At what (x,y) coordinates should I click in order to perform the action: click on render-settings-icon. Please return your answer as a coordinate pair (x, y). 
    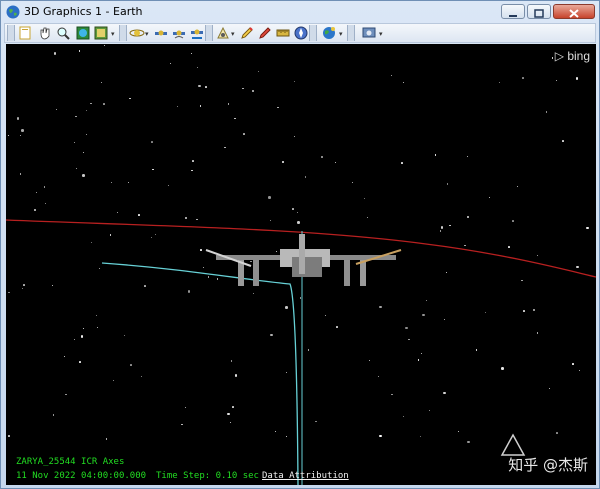
    Looking at the image, I should click on (369, 33).